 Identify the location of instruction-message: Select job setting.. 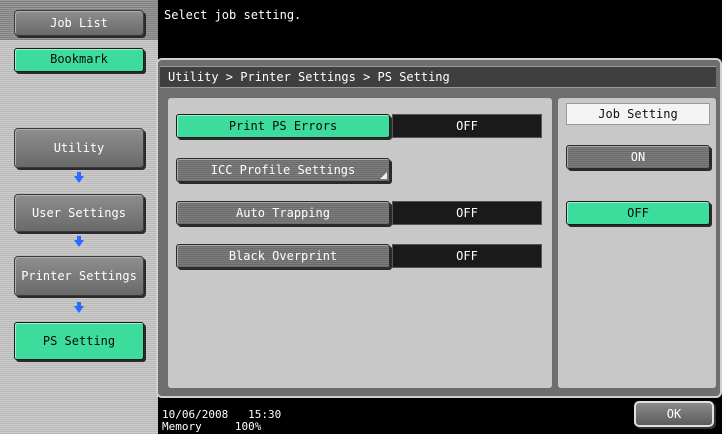
(440, 29).